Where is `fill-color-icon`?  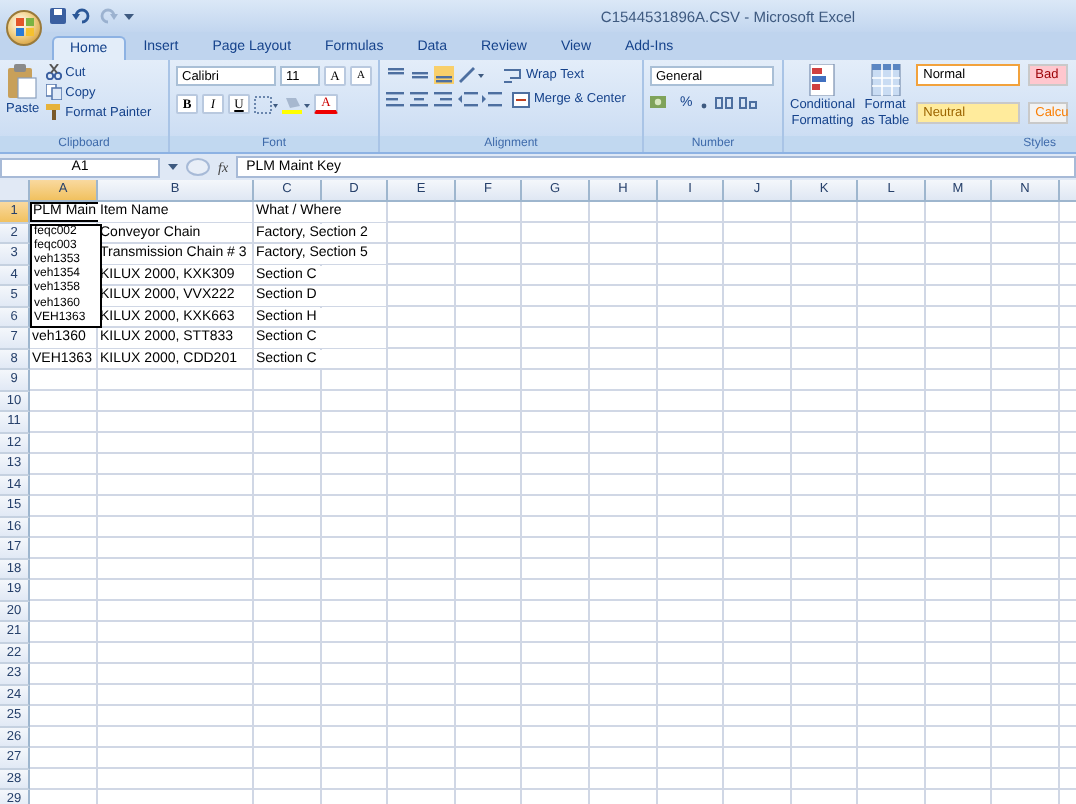
fill-color-icon is located at coordinates (296, 104).